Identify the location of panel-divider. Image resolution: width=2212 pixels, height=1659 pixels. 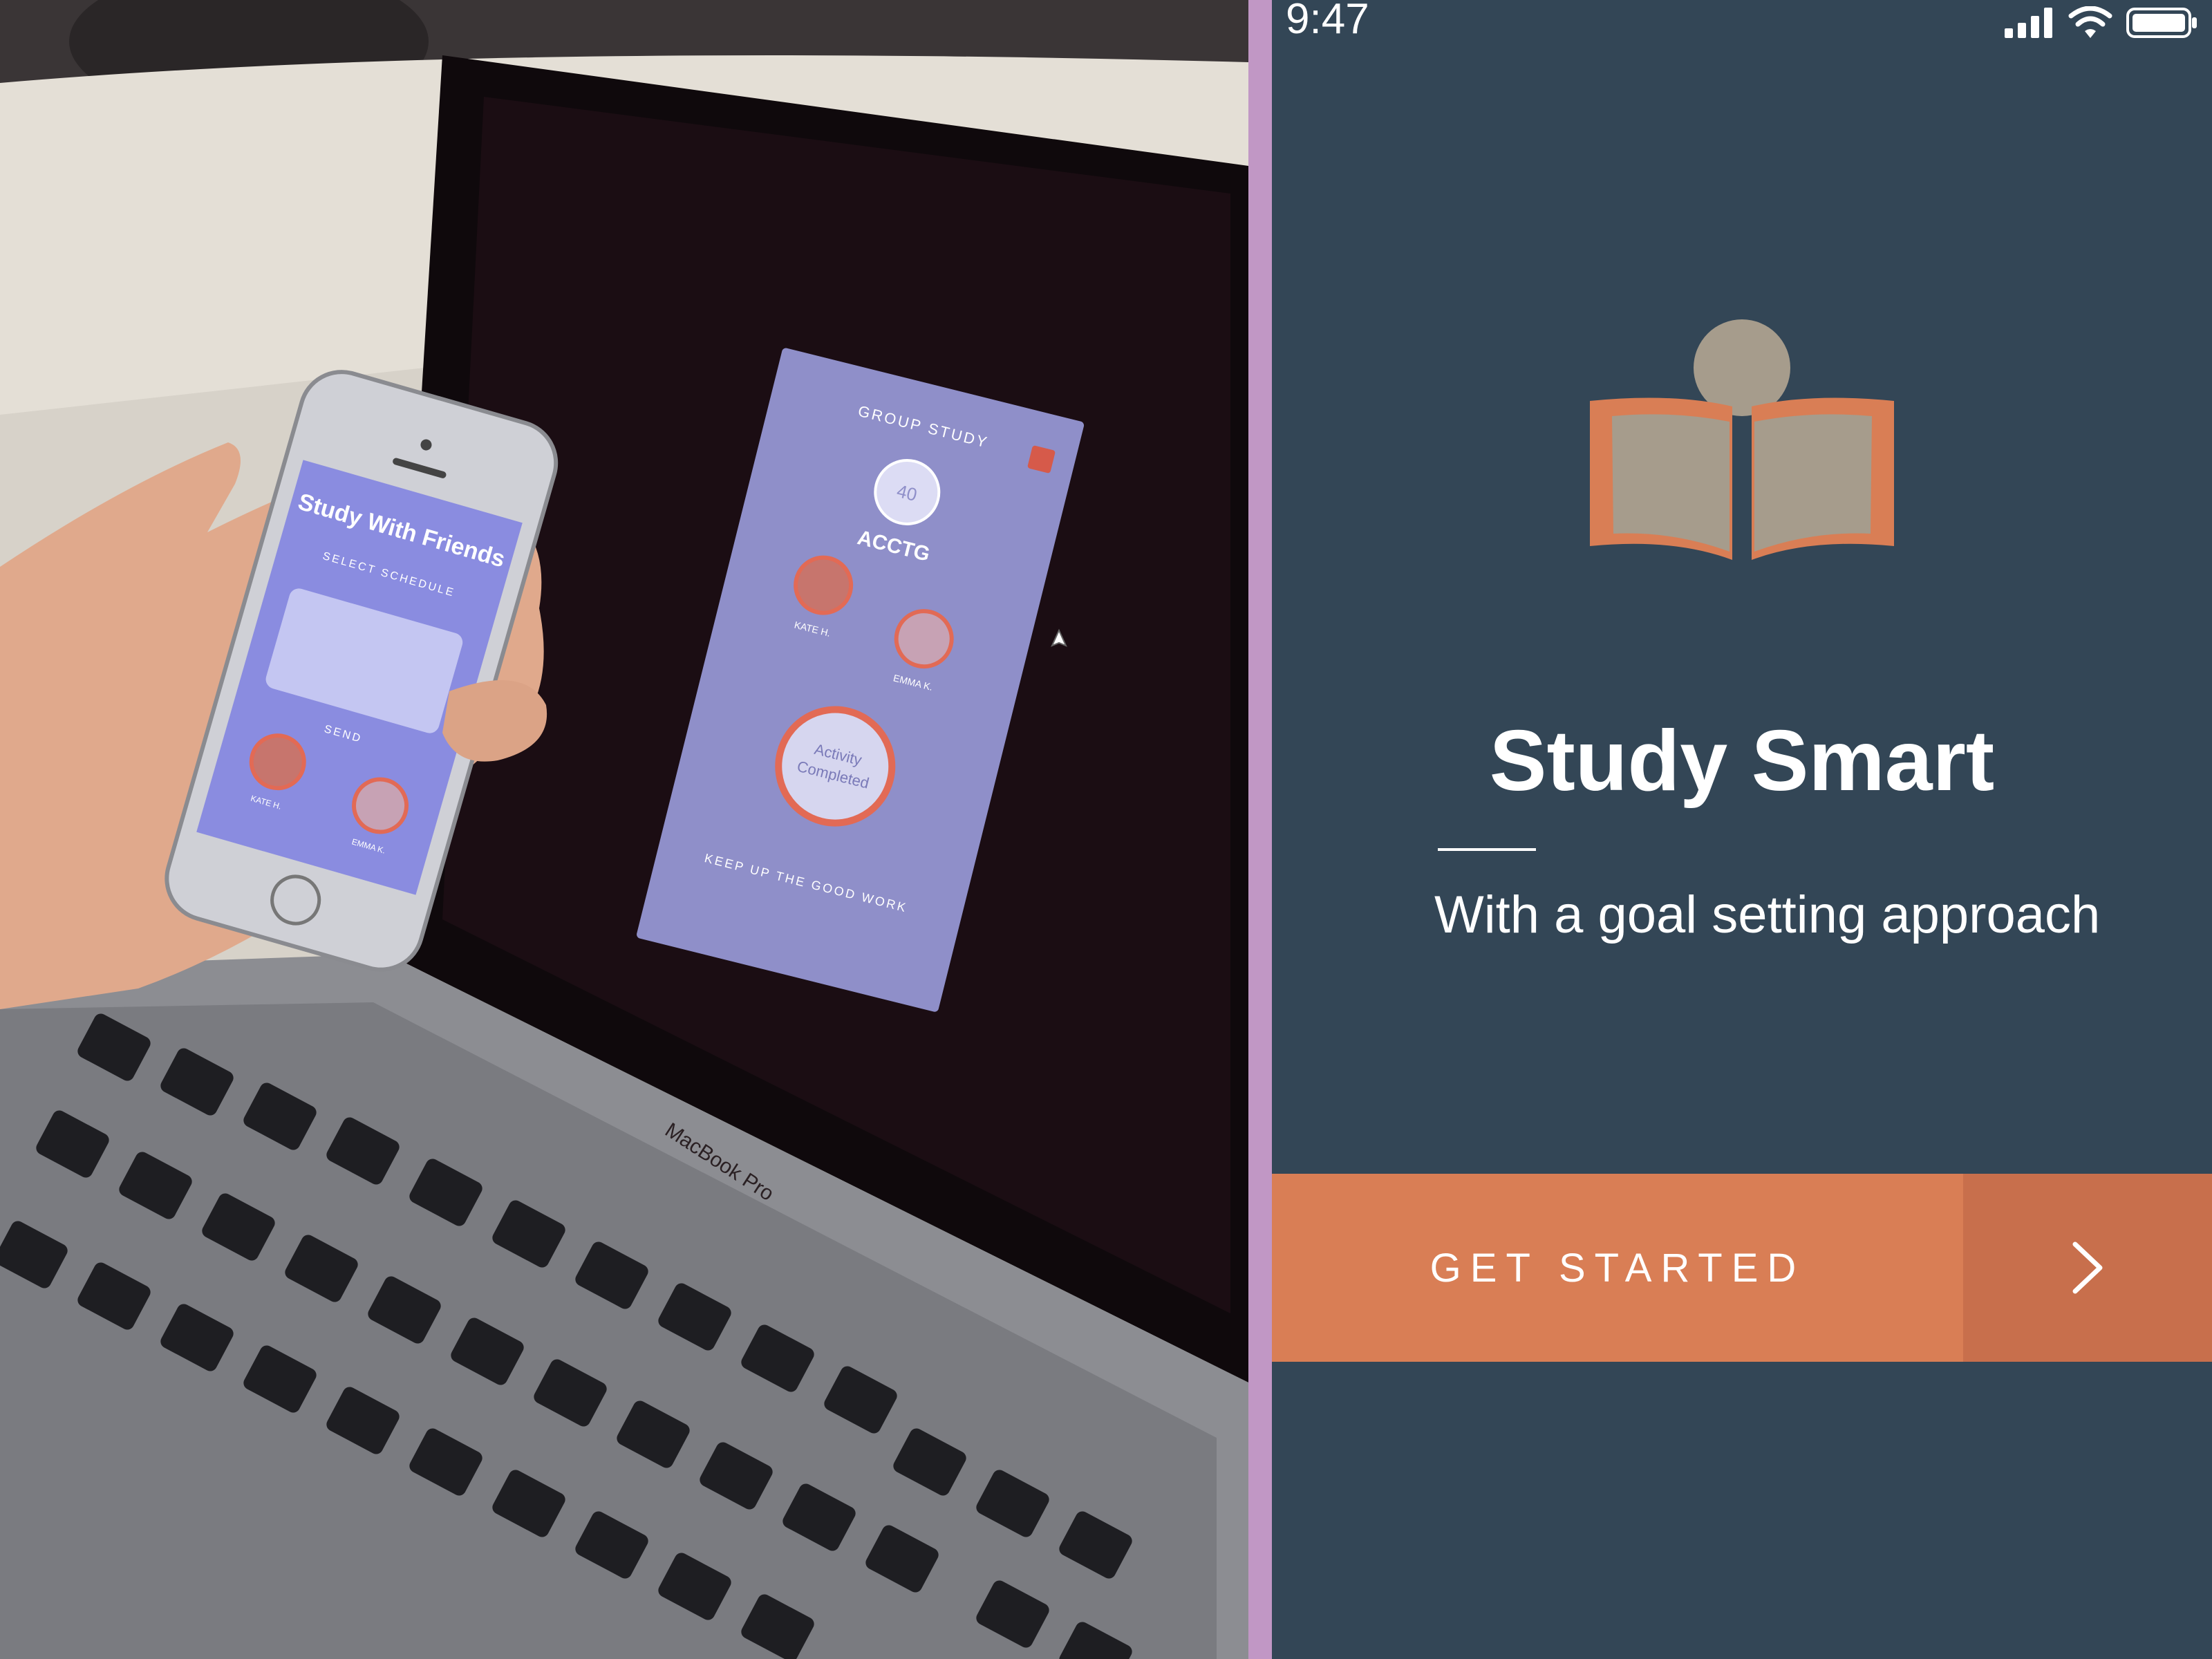
(1260, 829).